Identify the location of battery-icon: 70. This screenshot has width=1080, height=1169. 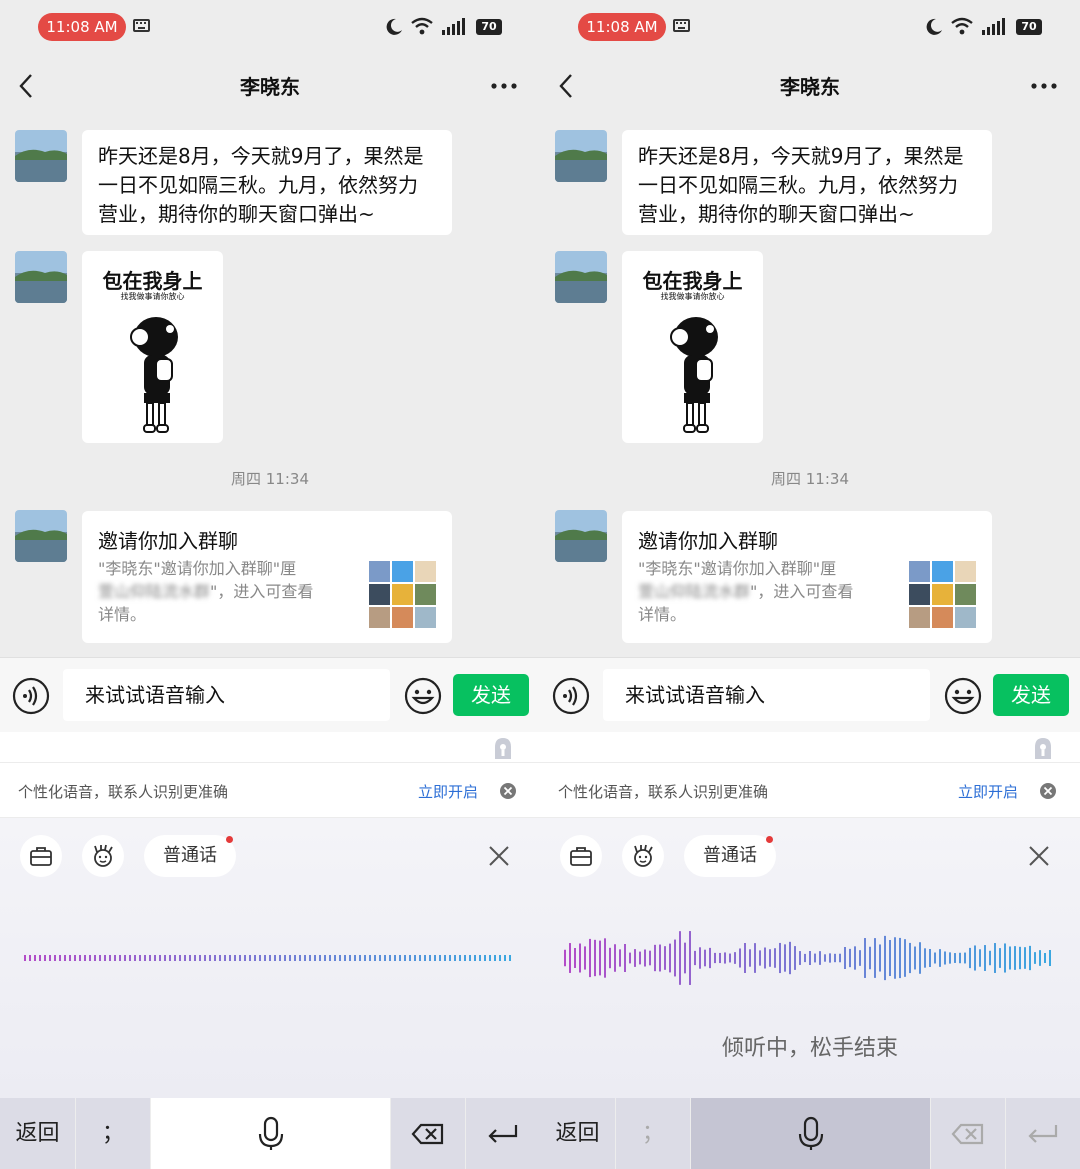
(1029, 27).